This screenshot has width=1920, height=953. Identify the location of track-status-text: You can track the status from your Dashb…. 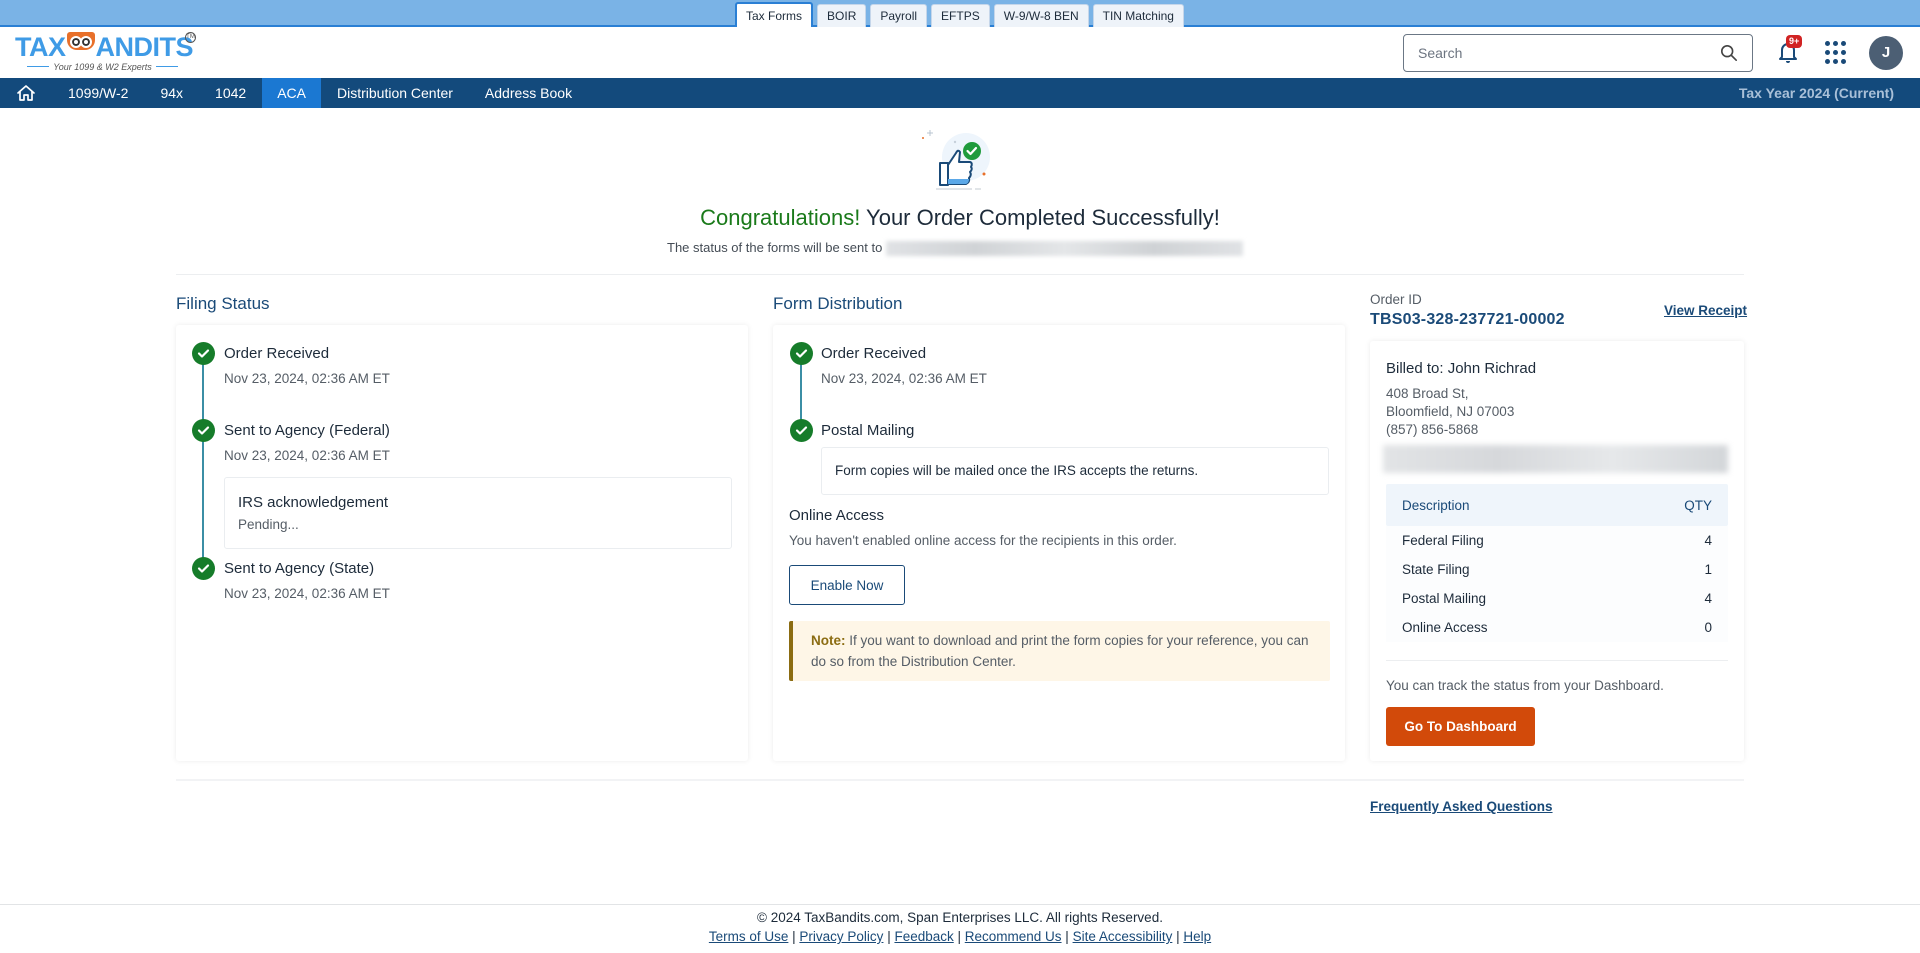
(1525, 685).